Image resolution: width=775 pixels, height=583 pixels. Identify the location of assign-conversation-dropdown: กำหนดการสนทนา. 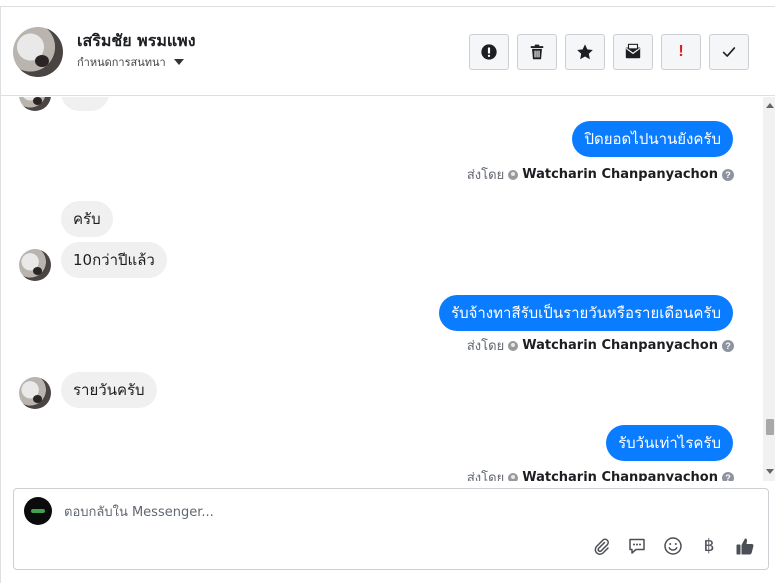
(130, 62).